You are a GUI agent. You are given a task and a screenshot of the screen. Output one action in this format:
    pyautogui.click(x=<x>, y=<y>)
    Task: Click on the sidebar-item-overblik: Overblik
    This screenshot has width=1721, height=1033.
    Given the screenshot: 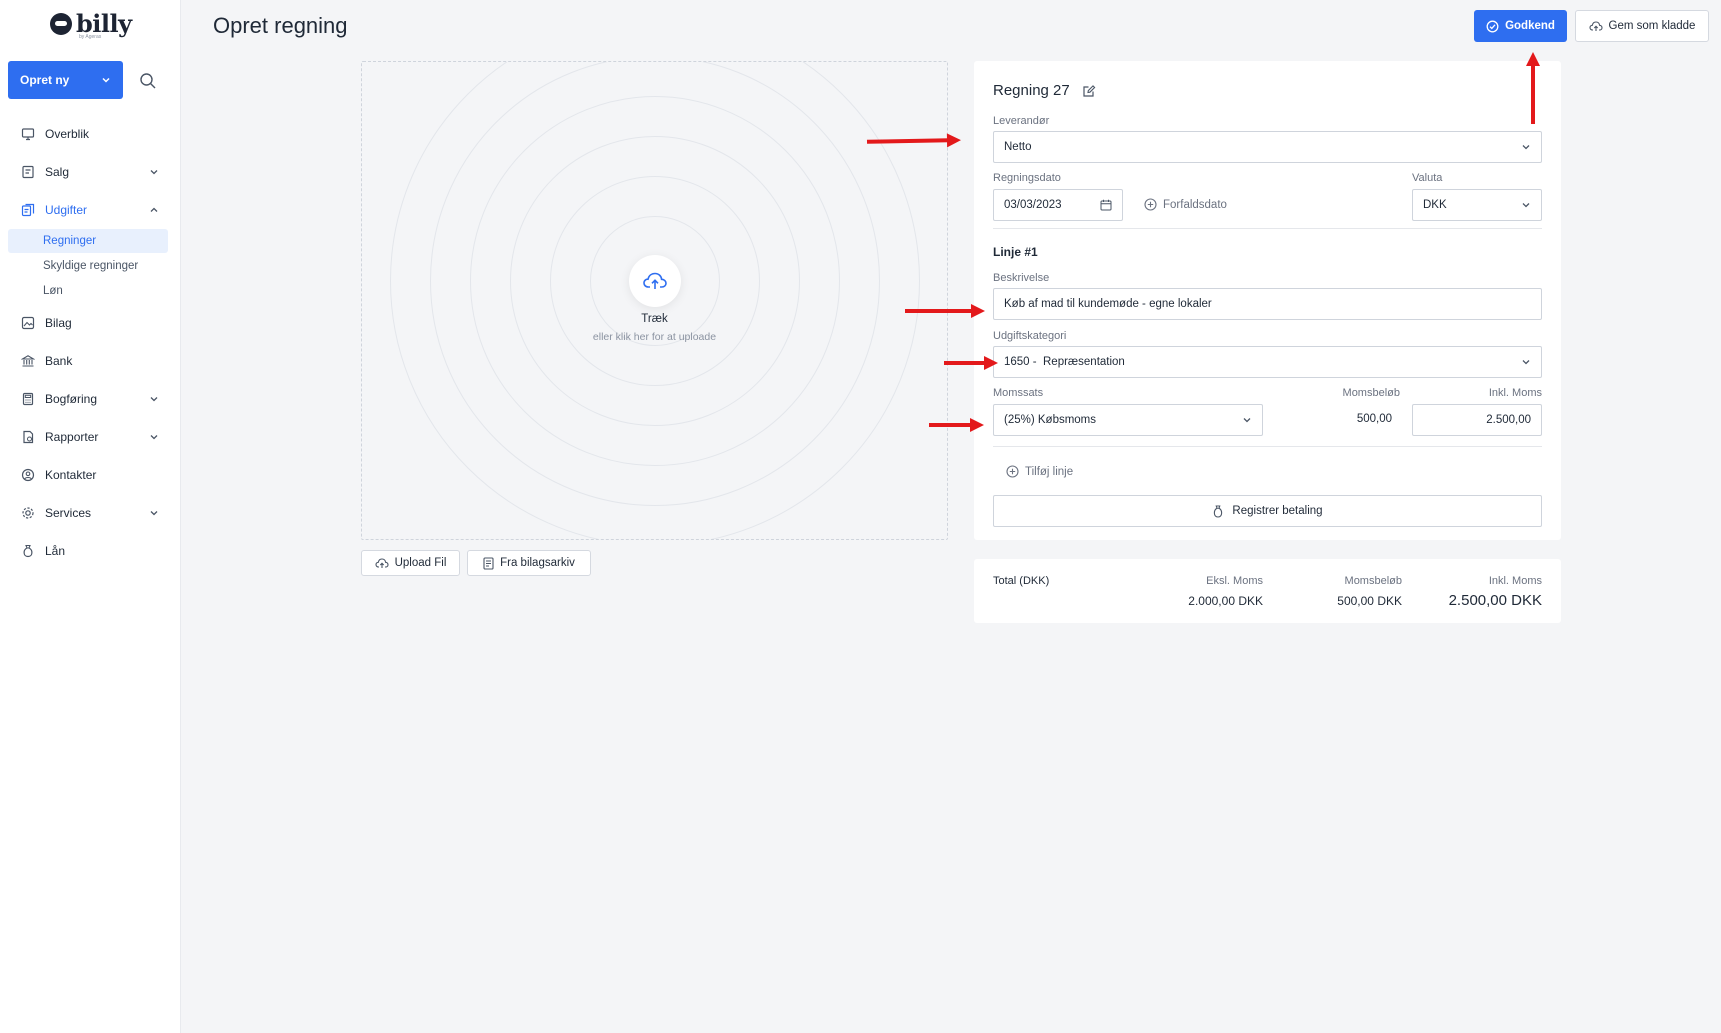 What is the action you would take?
    pyautogui.click(x=90, y=134)
    